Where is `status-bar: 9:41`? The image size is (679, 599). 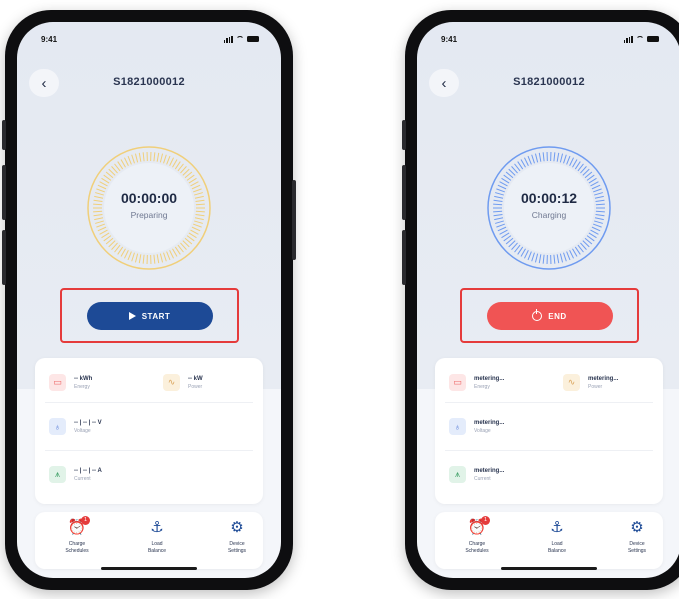 status-bar: 9:41 is located at coordinates (150, 39).